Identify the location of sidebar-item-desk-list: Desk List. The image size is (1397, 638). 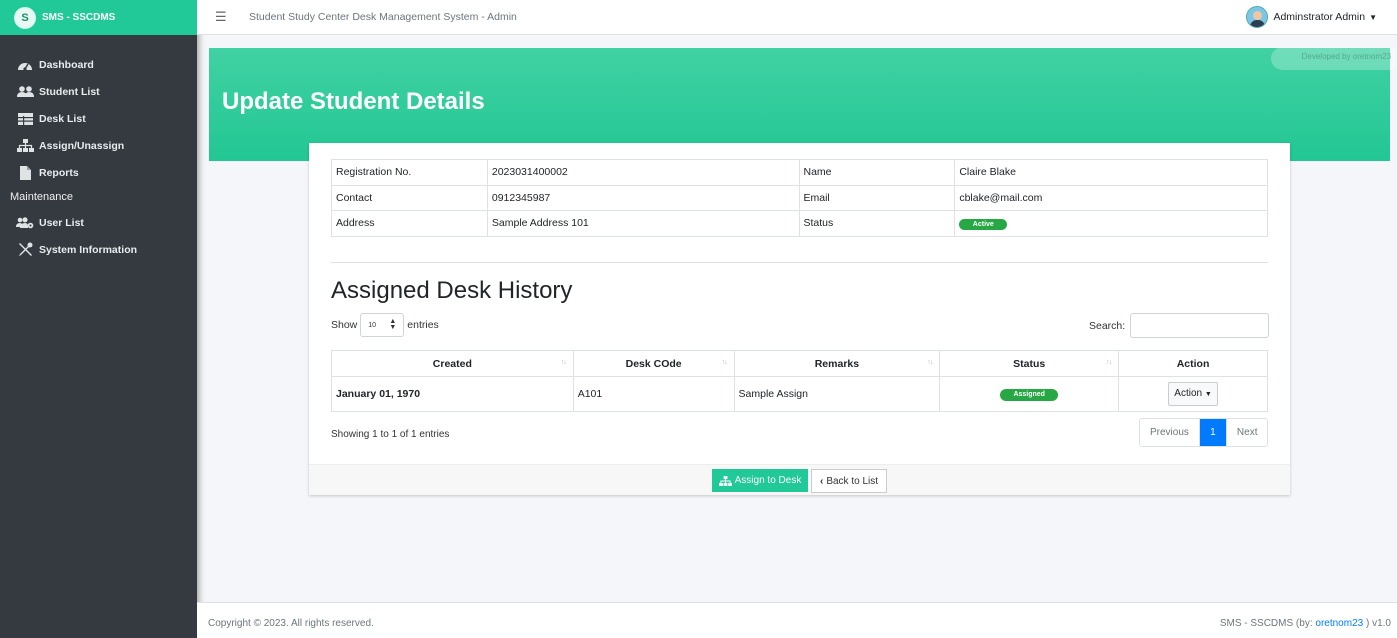
(98, 118).